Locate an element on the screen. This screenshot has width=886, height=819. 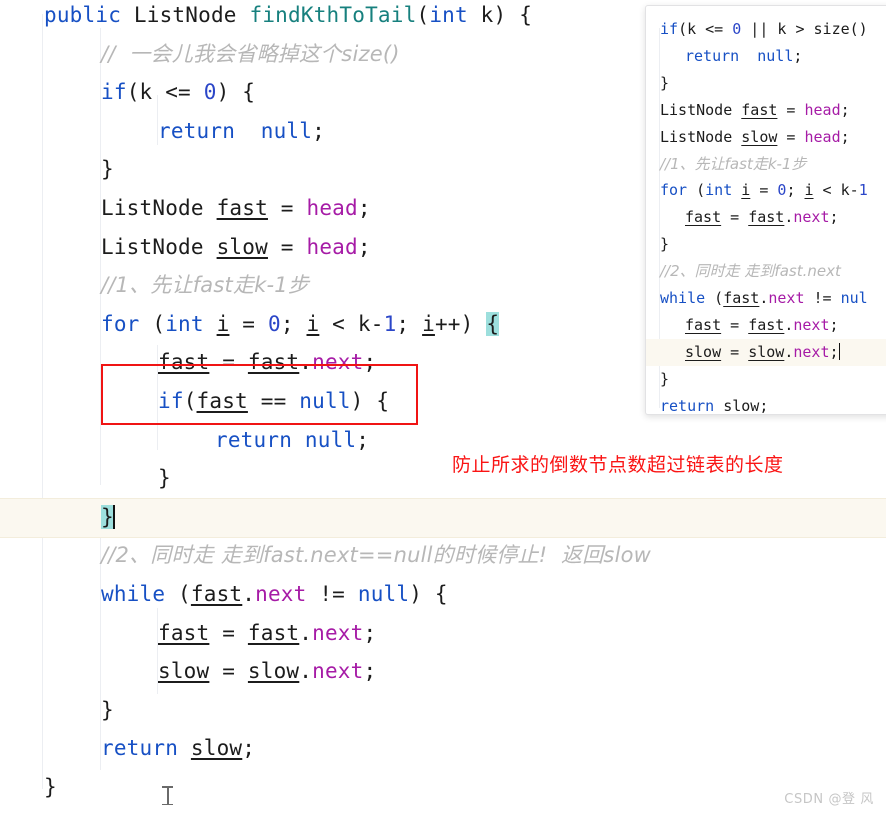
code-token: //1、先让fast走k-1步 is located at coordinates (205, 285).